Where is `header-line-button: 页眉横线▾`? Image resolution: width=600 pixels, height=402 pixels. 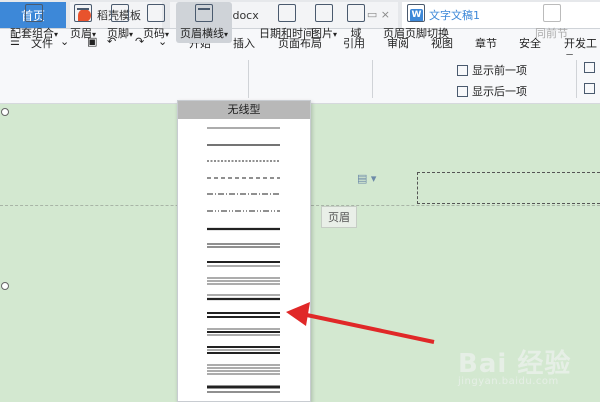 header-line-button: 页眉横线▾ is located at coordinates (204, 22).